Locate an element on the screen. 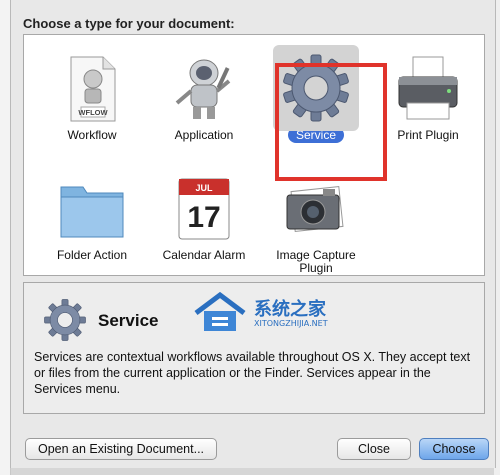 The image size is (500, 475). house-icon is located at coordinates (220, 311).